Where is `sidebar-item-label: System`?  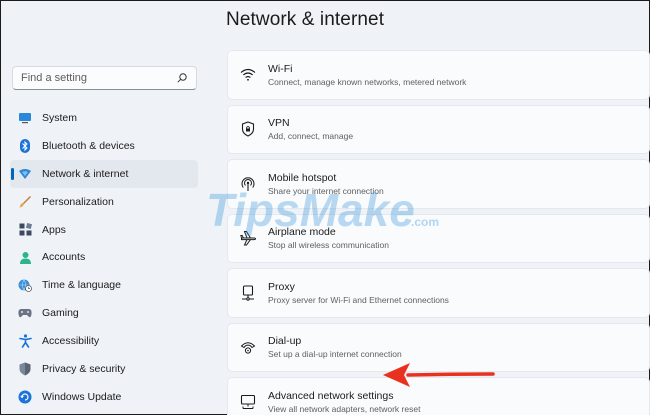 sidebar-item-label: System is located at coordinates (60, 117).